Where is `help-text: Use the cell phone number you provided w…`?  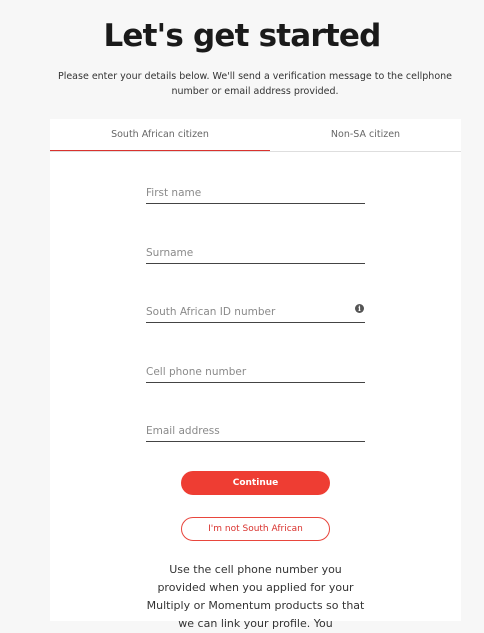 help-text: Use the cell phone number you provided w… is located at coordinates (255, 596).